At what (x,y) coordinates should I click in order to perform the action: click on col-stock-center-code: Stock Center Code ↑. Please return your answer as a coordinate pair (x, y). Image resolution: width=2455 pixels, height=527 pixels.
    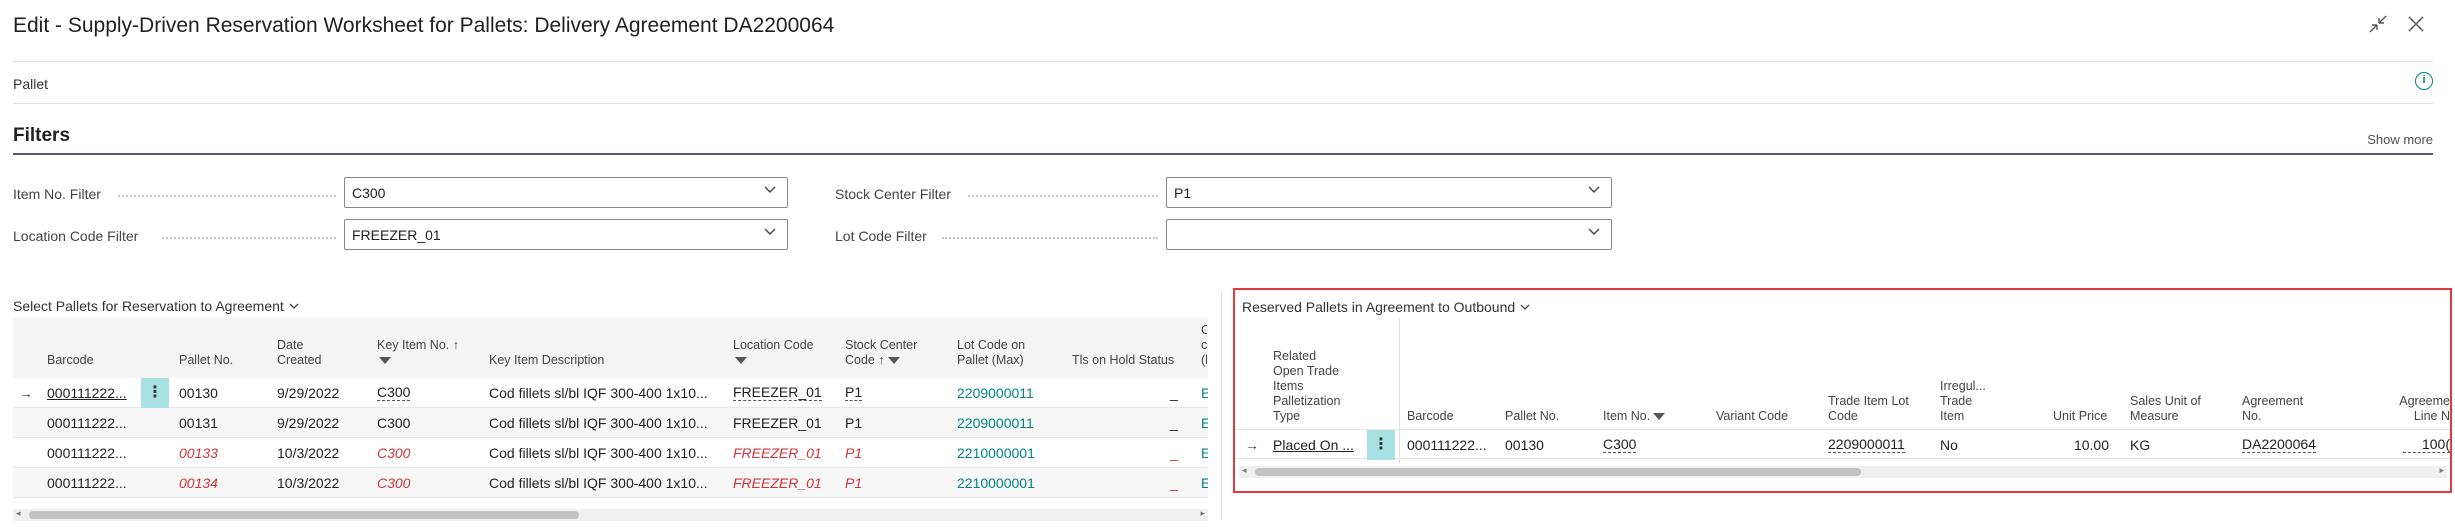
    Looking at the image, I should click on (881, 353).